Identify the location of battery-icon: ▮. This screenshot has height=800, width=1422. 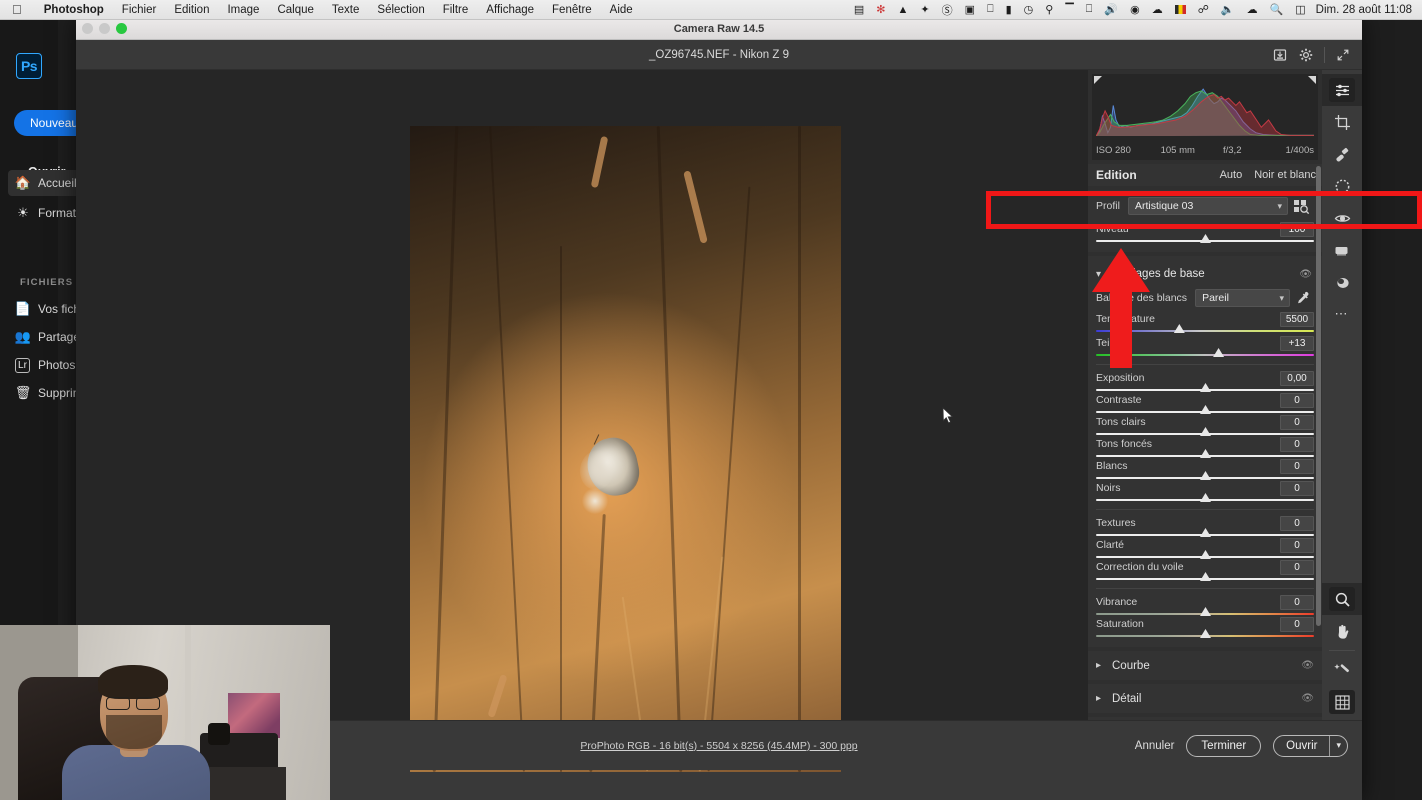
(1009, 9).